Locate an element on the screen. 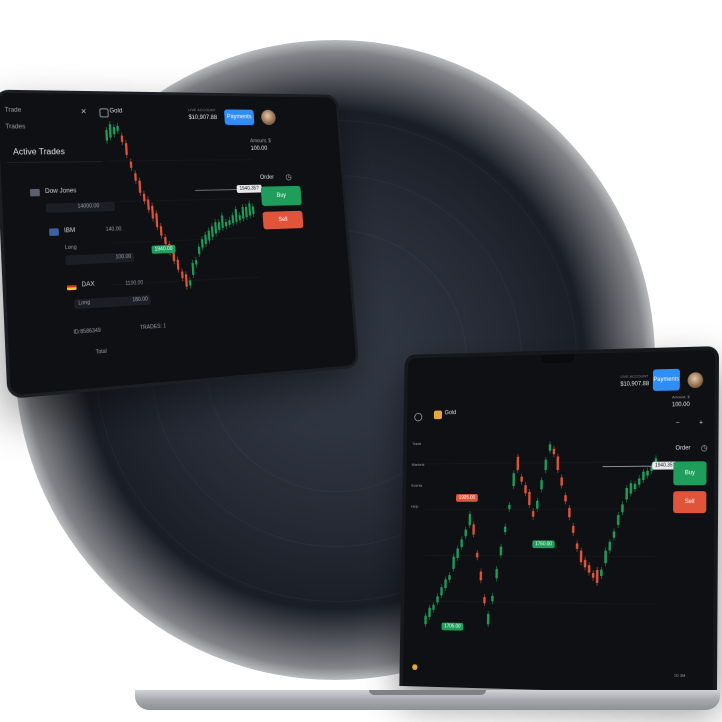 This screenshot has width=722, height=722. chart-price-tag-red: 1905.00 is located at coordinates (466, 498).